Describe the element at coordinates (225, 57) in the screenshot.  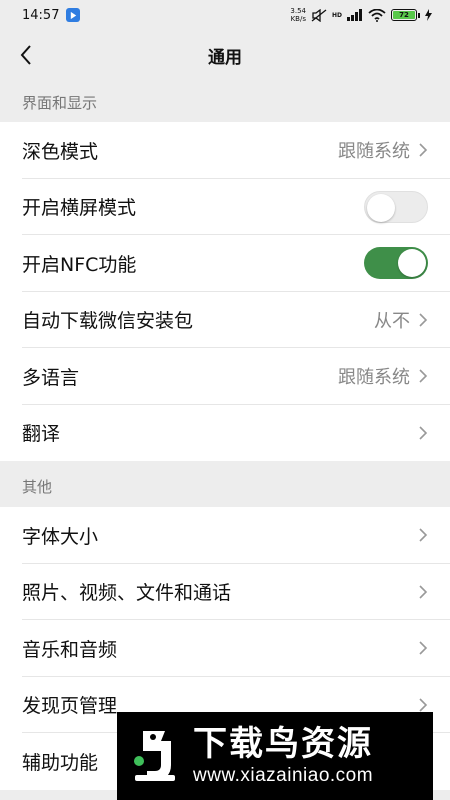
I see `page-title: 通用` at that location.